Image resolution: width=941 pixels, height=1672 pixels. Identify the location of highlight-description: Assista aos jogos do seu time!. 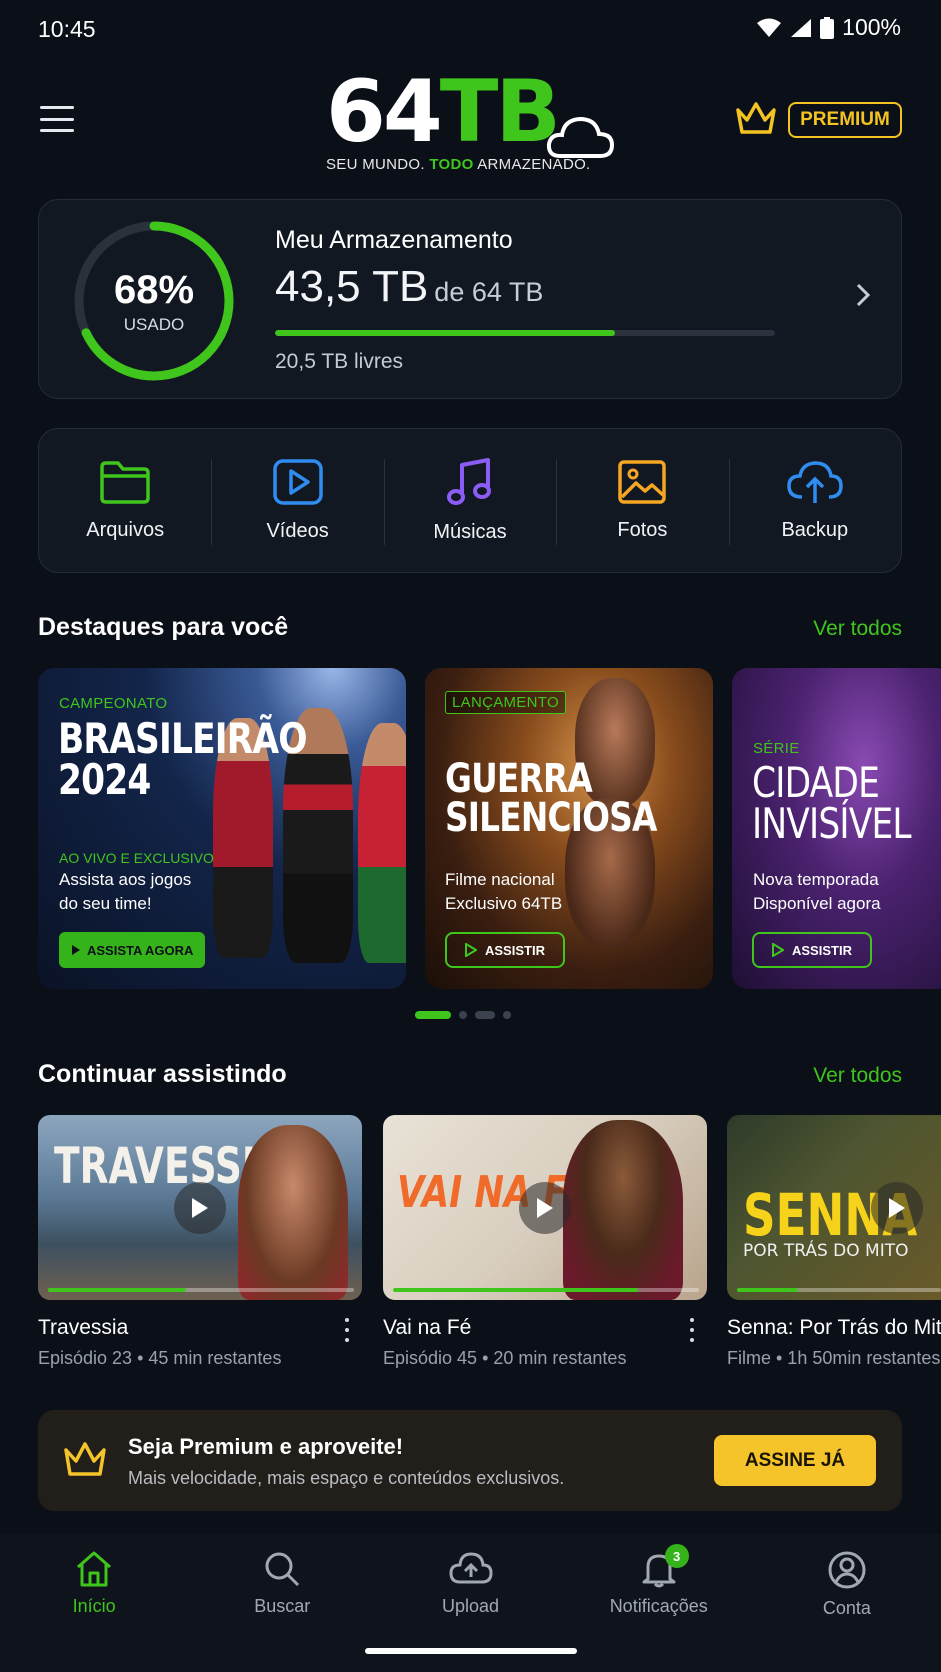
(125, 891).